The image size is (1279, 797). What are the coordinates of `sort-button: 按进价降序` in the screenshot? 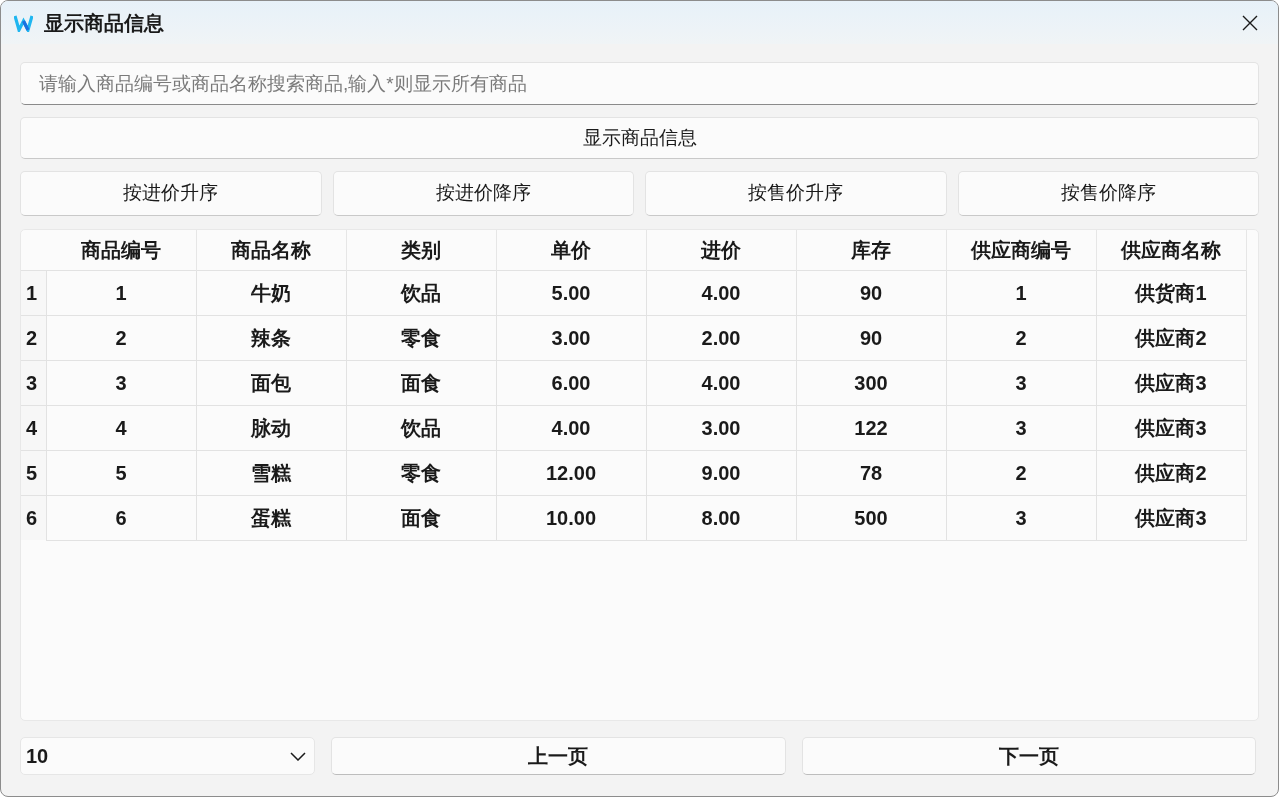 It's located at (483, 193).